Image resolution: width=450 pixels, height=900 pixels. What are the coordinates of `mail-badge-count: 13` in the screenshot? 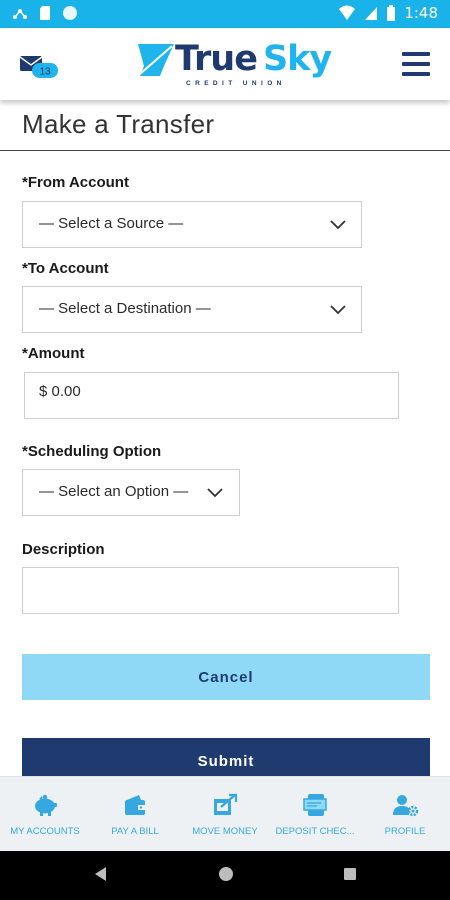 It's located at (45, 72).